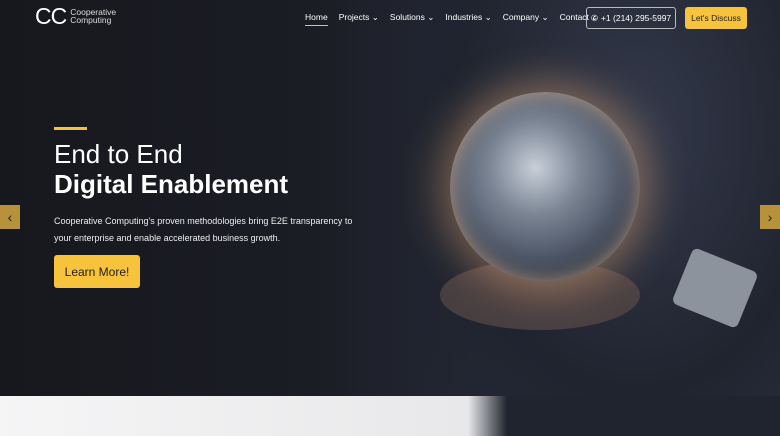 The image size is (780, 436). What do you see at coordinates (631, 18) in the screenshot?
I see `phone-button: ✆ +1 (214) 295-5997` at bounding box center [631, 18].